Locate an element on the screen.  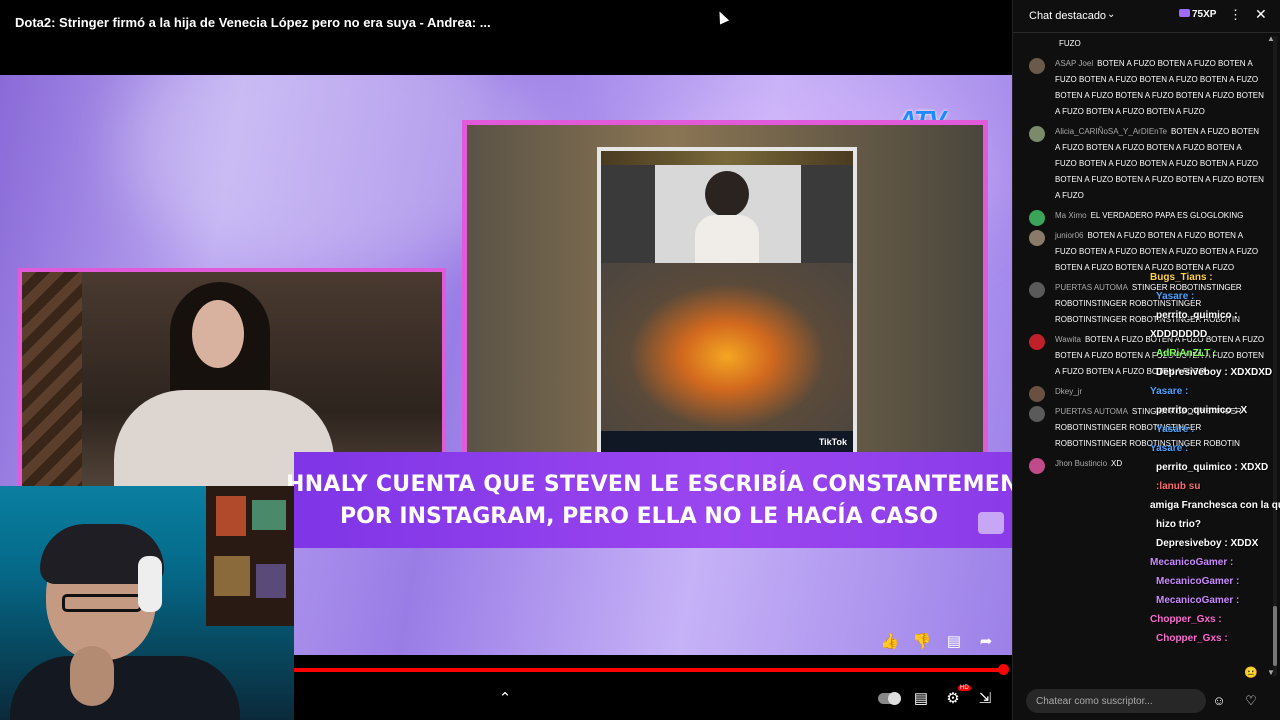
overlay-chat-name: perrito_quimico : XDXD is located at coordinates (1212, 467).